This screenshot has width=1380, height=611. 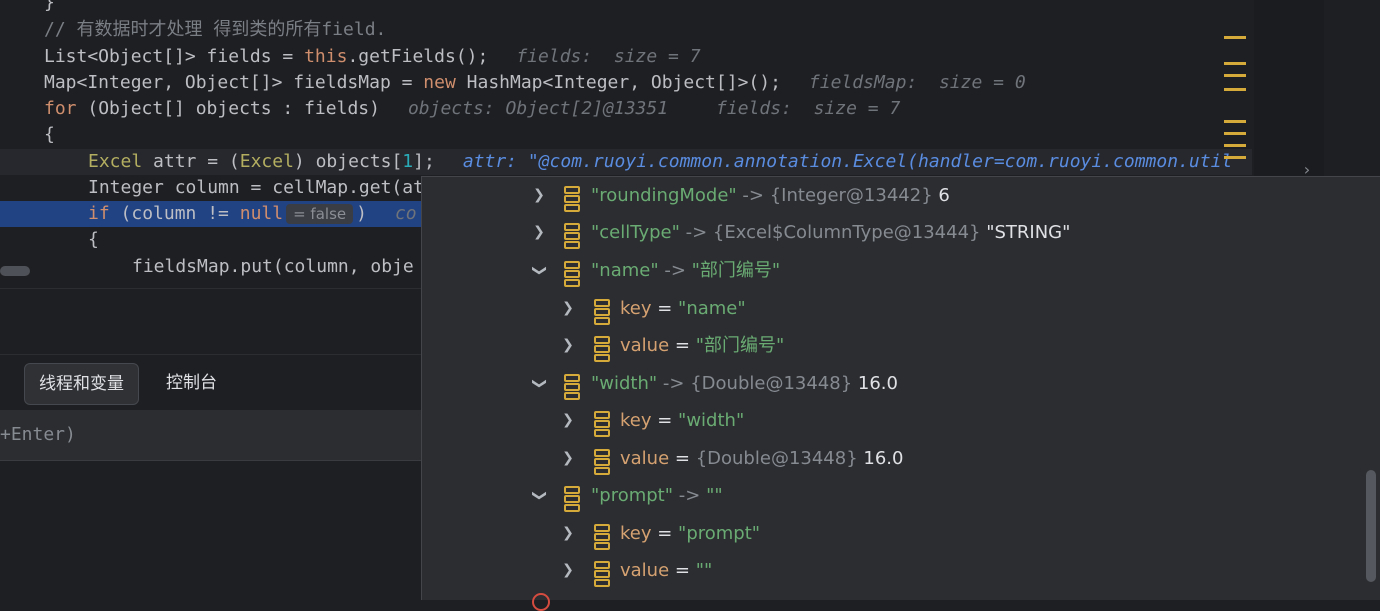 What do you see at coordinates (215, 29) in the screenshot?
I see `code-comment: // 有数据时才处理 得到类的所有field.` at bounding box center [215, 29].